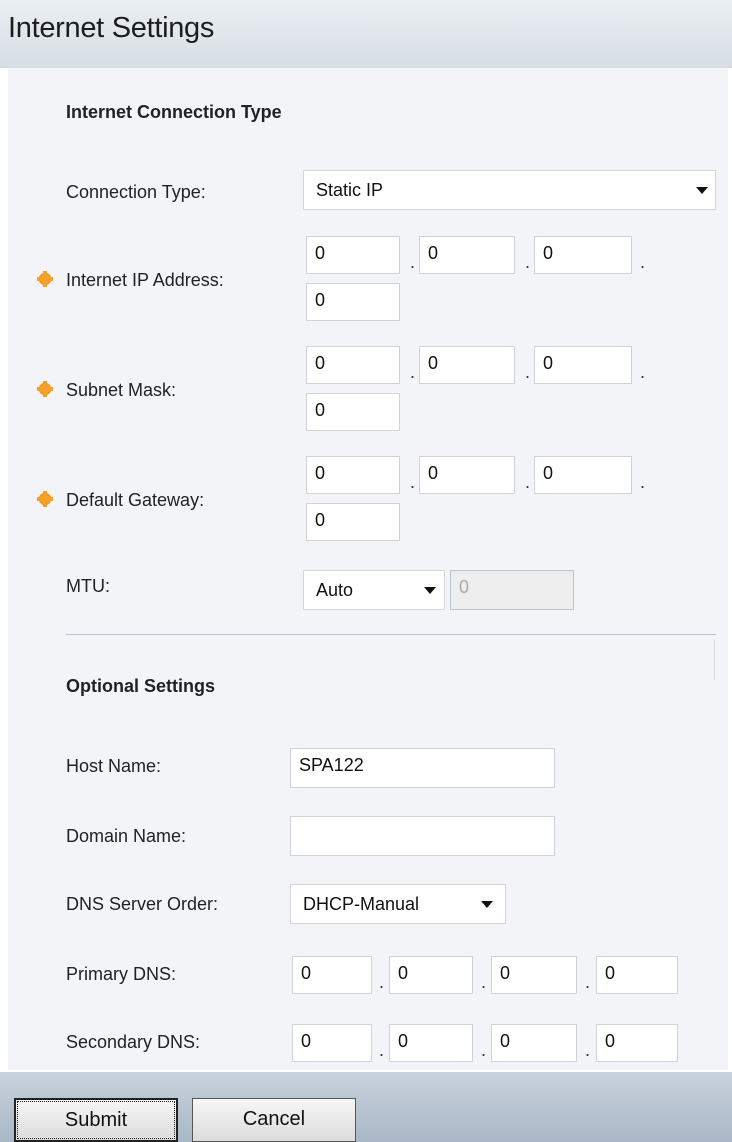 The image size is (732, 1142). I want to click on secondary-dns-octet-1: 0, so click(332, 1043).